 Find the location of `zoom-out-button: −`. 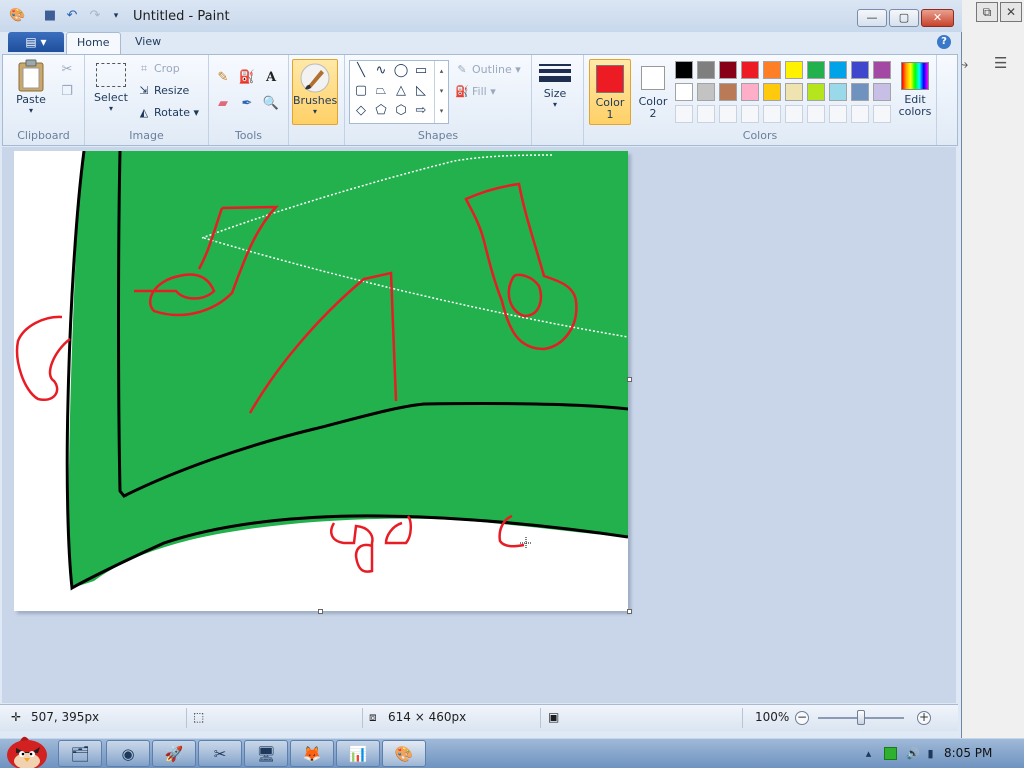

zoom-out-button: − is located at coordinates (802, 718).